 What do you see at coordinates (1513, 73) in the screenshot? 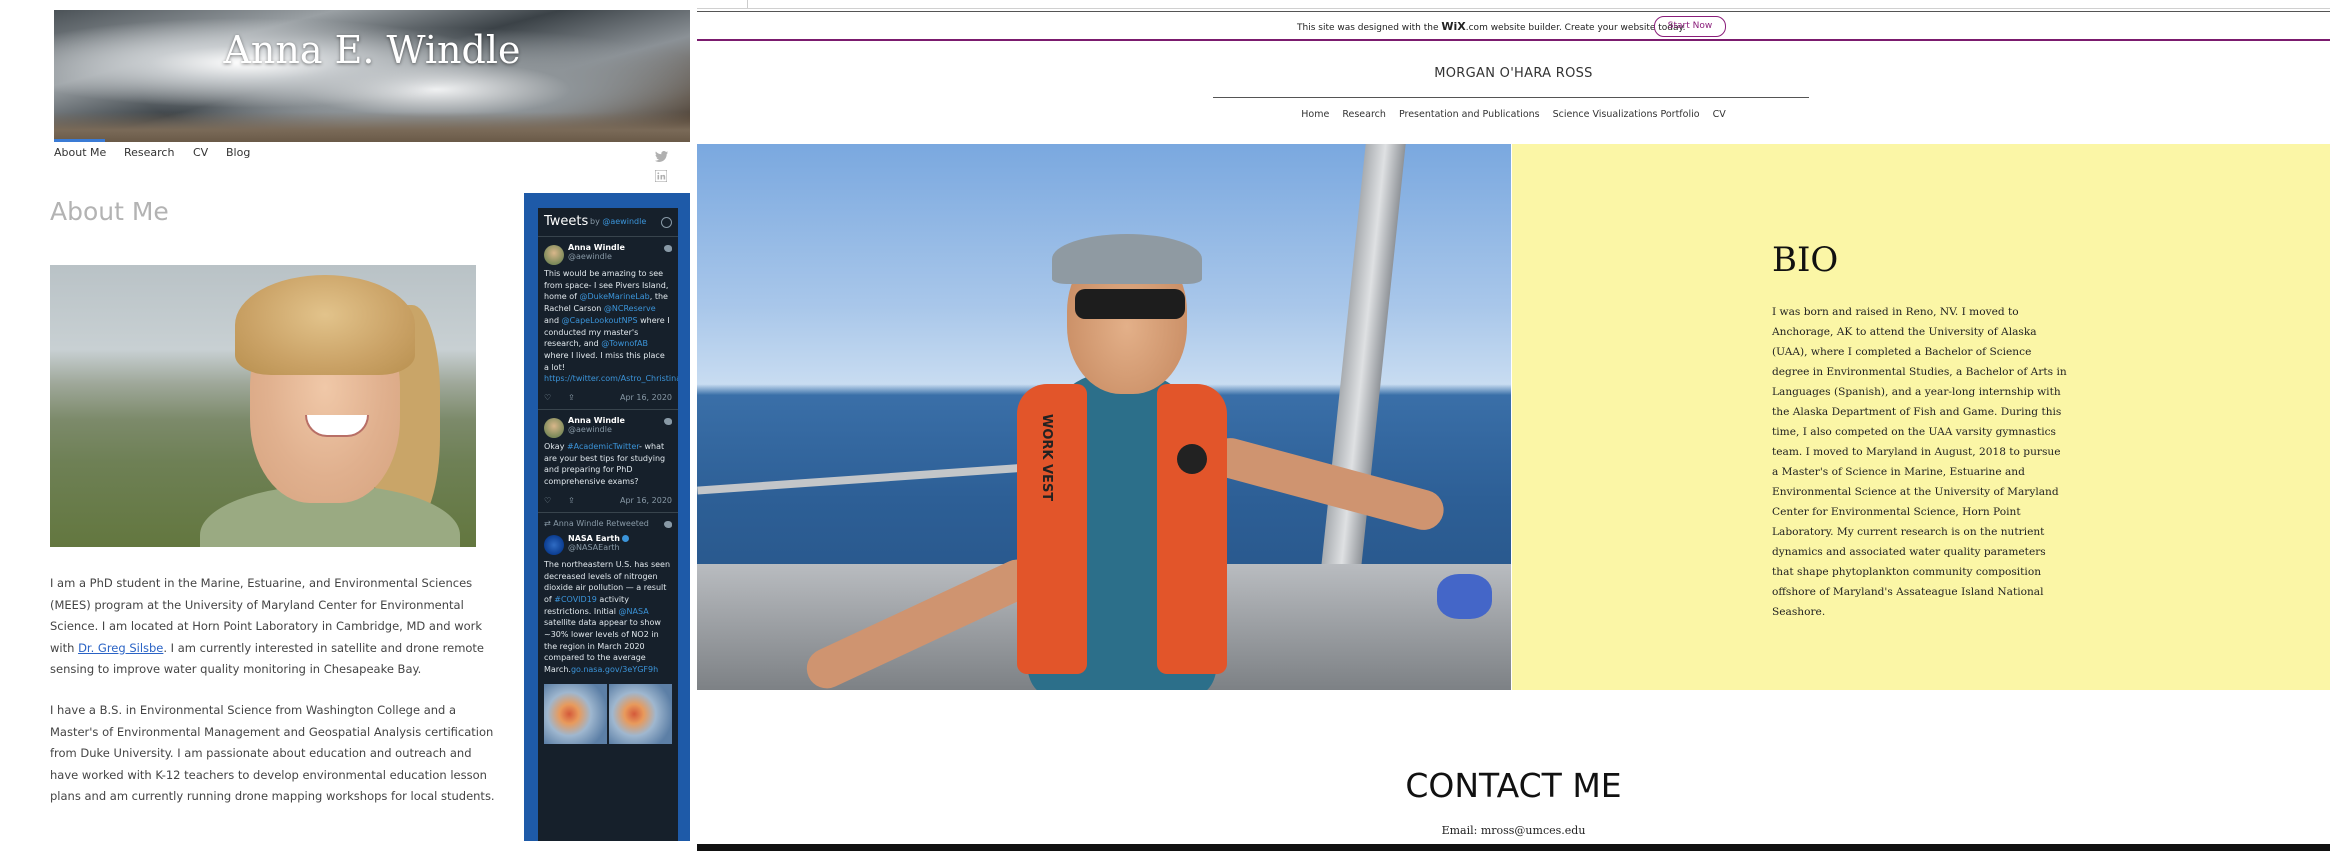
I see `site-name: MORGAN O'HARA ROSS` at bounding box center [1513, 73].